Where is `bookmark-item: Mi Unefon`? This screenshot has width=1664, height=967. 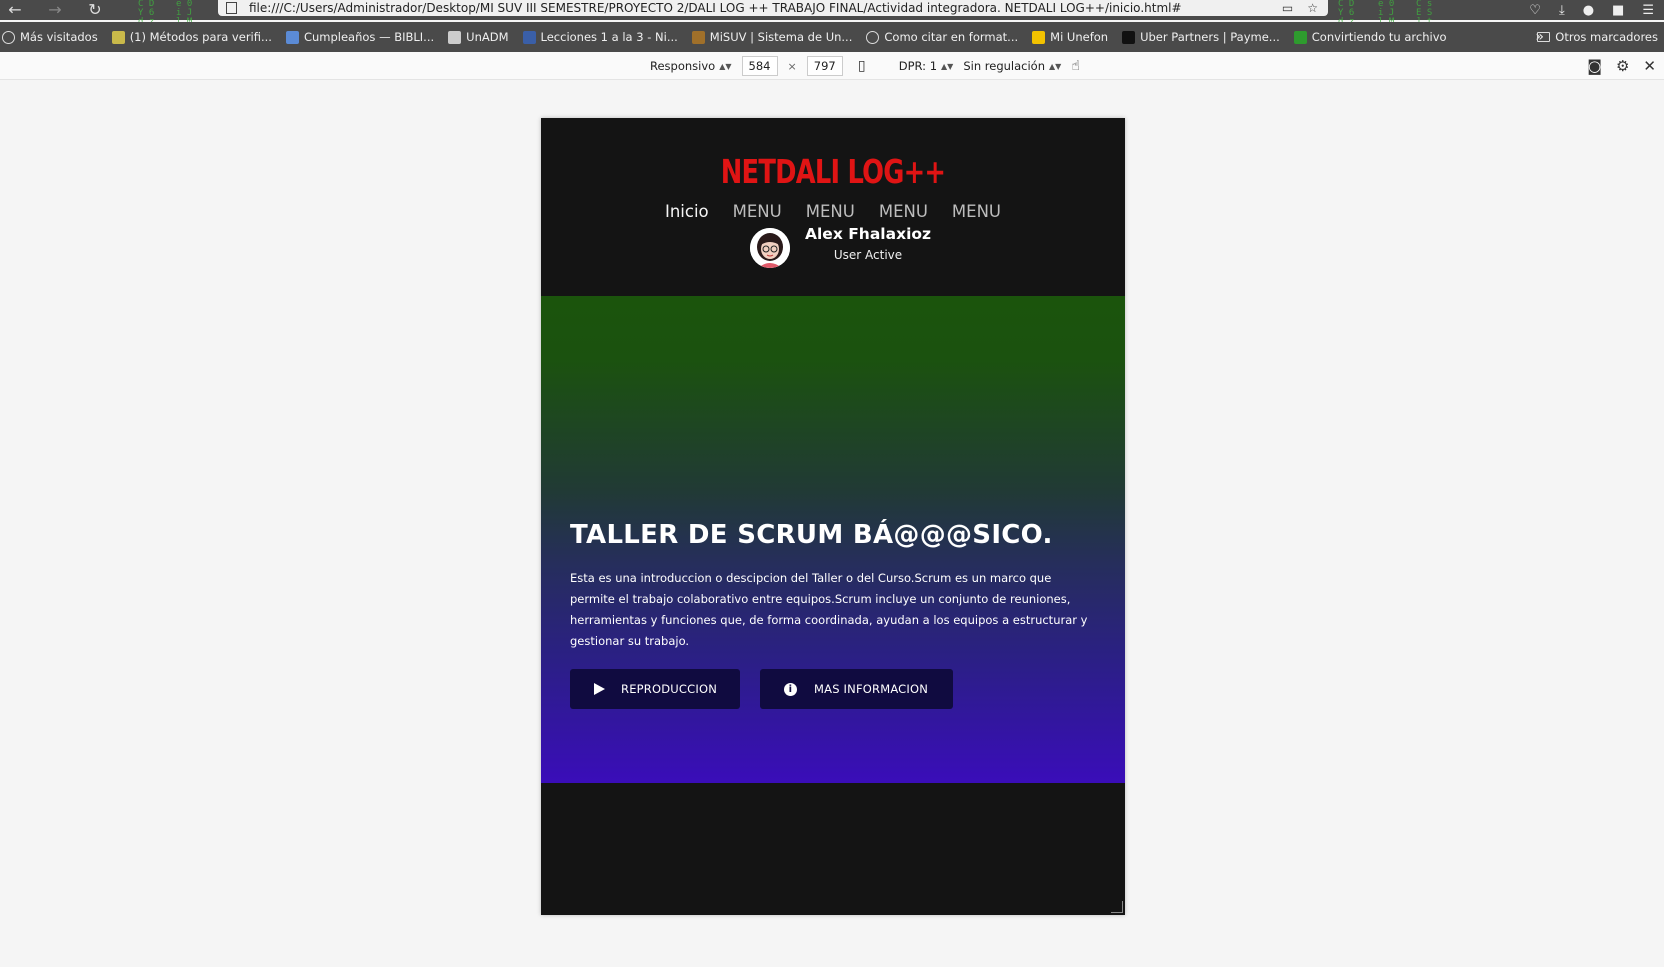 bookmark-item: Mi Unefon is located at coordinates (1070, 37).